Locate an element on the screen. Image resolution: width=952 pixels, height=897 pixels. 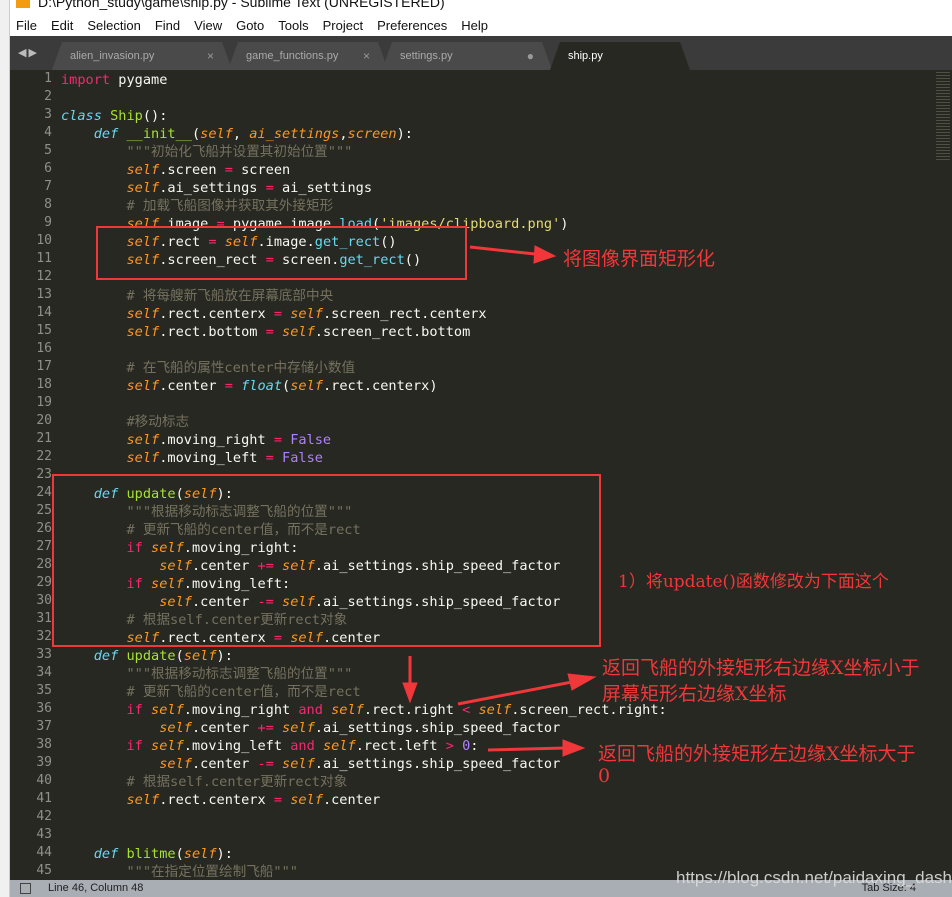
code-token: .screen_rect.centerx is located at coordinates (404, 314).